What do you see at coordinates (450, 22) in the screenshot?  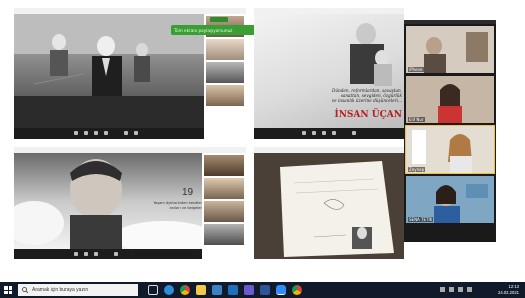 I see `gallery-topbar` at bounding box center [450, 22].